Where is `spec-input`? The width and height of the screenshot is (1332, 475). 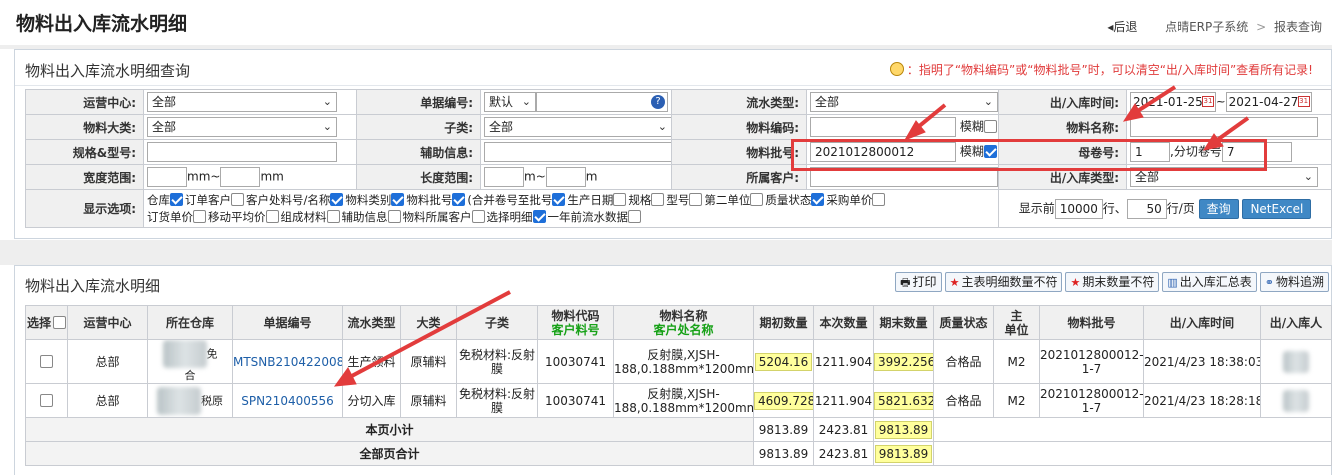
spec-input is located at coordinates (242, 152).